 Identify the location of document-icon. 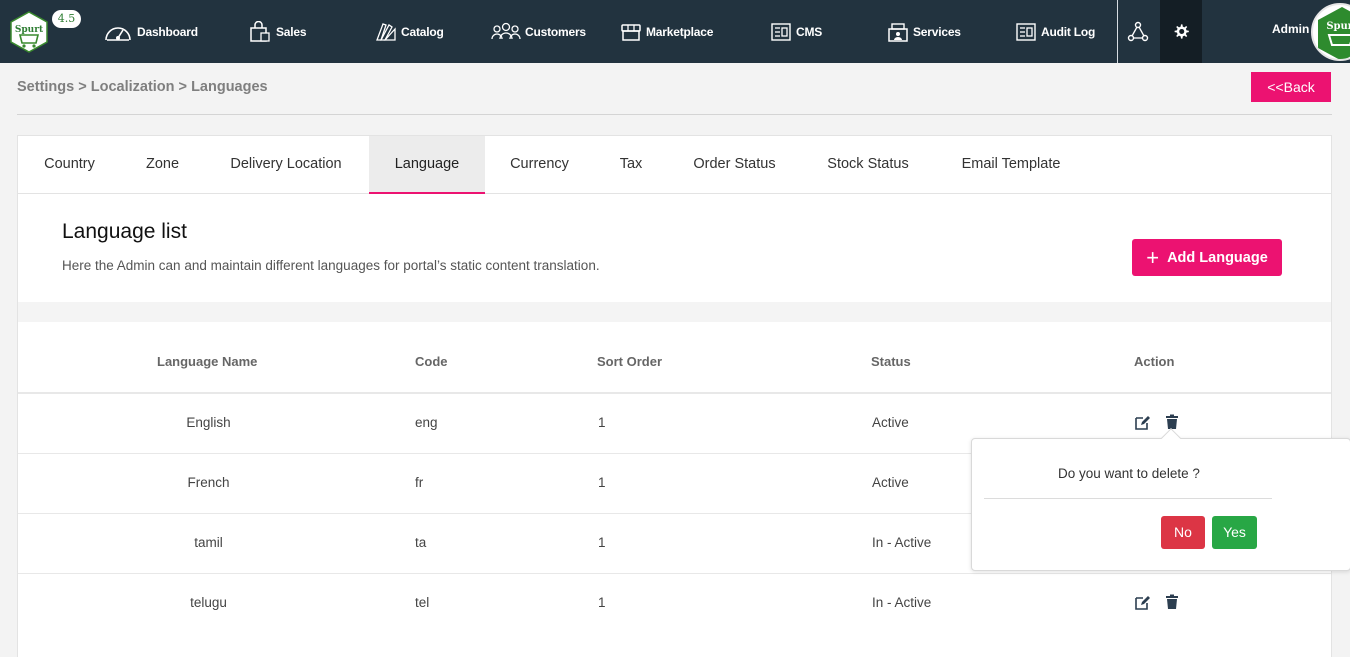
(781, 31).